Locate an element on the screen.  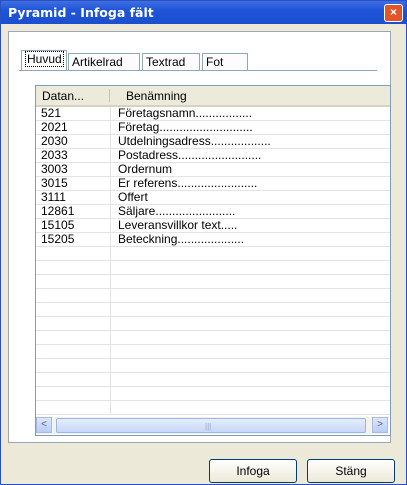
table-row: 3111 Offert is located at coordinates (213, 198).